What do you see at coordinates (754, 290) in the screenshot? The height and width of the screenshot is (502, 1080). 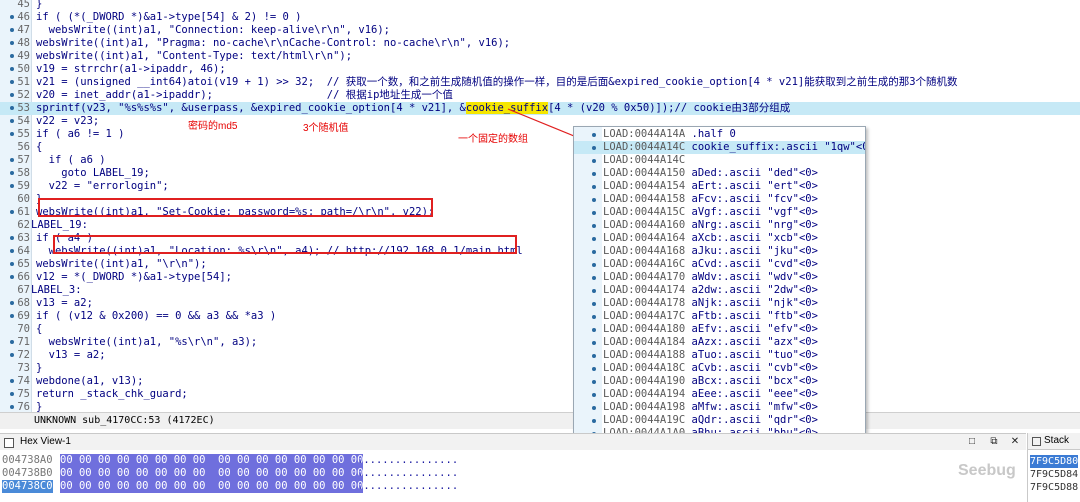 I see `popup-line-code: a2dw:.ascii "2dw"<0>` at bounding box center [754, 290].